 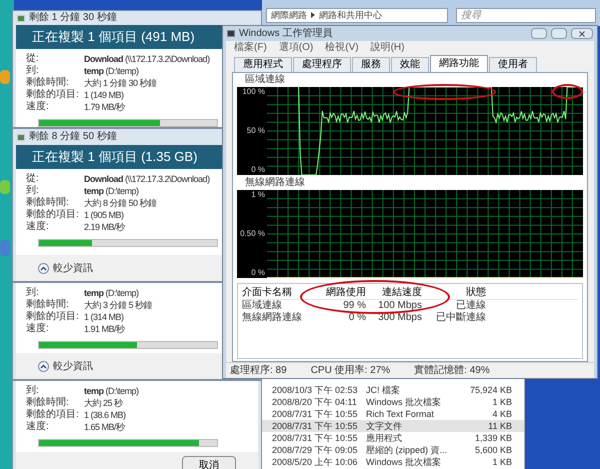 What do you see at coordinates (322, 64) in the screenshot?
I see `tab: 處理程序` at bounding box center [322, 64].